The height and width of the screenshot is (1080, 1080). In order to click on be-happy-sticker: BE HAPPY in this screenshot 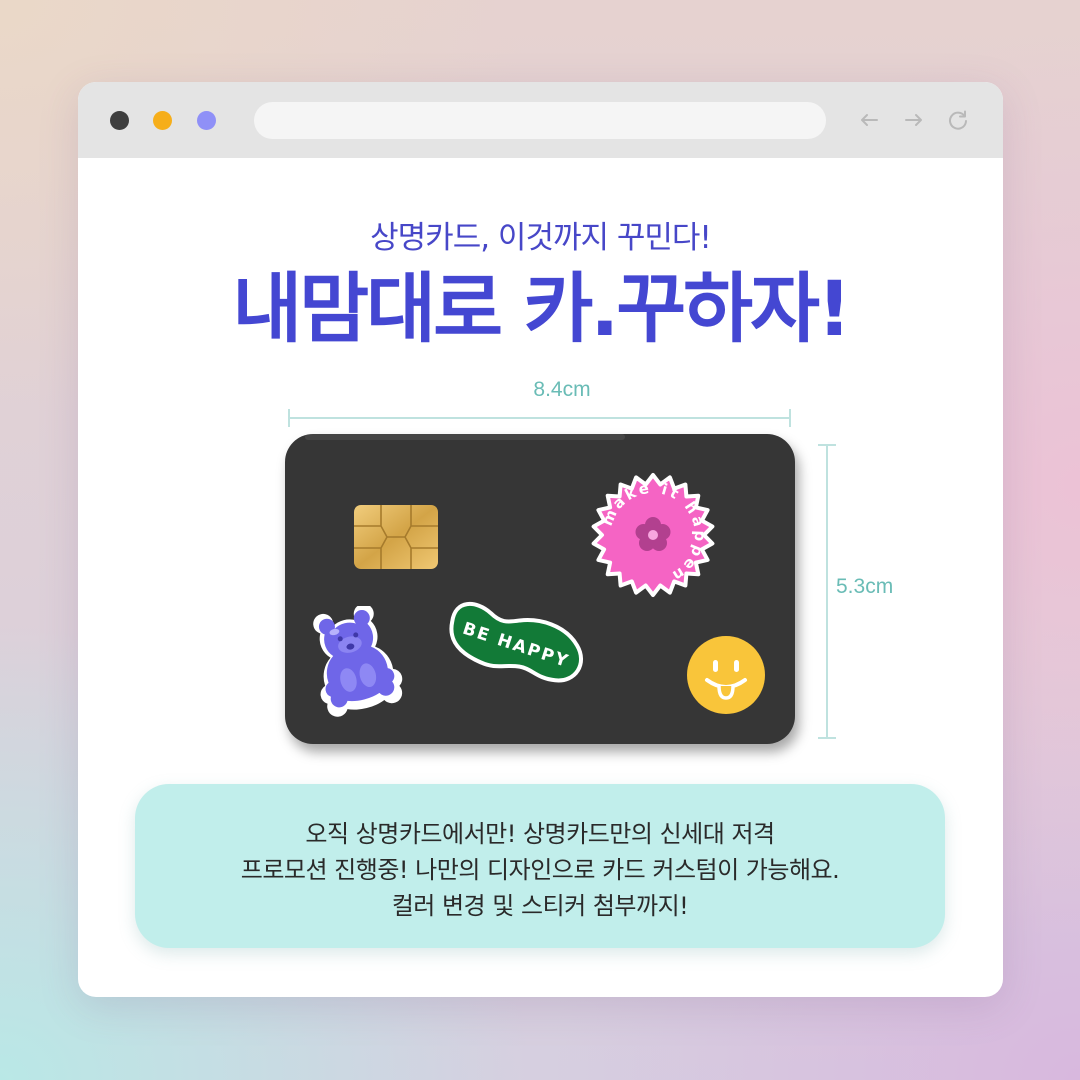, I will do `click(516, 642)`.